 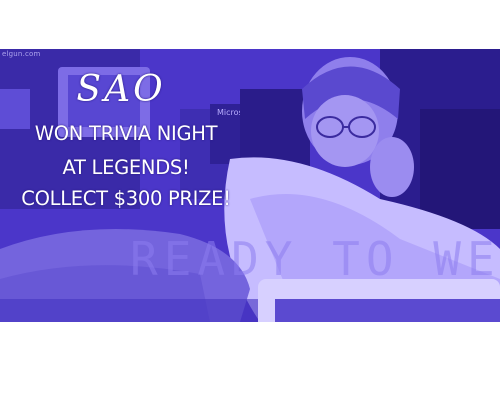 What do you see at coordinates (21, 54) in the screenshot?
I see `watermark: elgun.com` at bounding box center [21, 54].